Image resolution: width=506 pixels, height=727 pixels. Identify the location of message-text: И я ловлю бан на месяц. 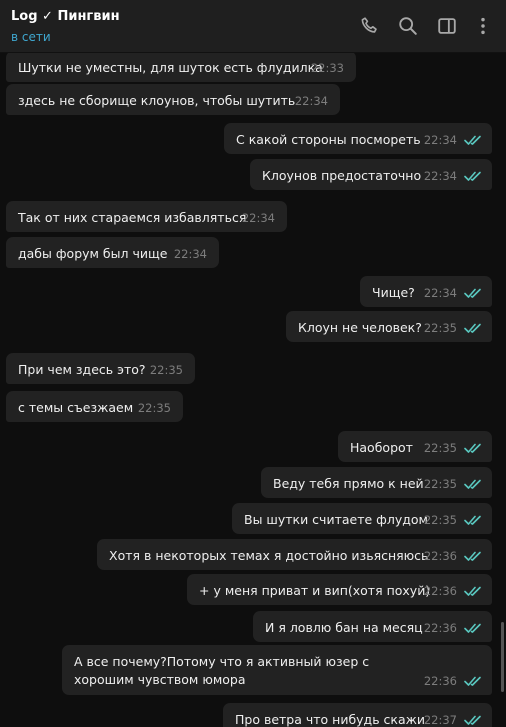
(344, 627).